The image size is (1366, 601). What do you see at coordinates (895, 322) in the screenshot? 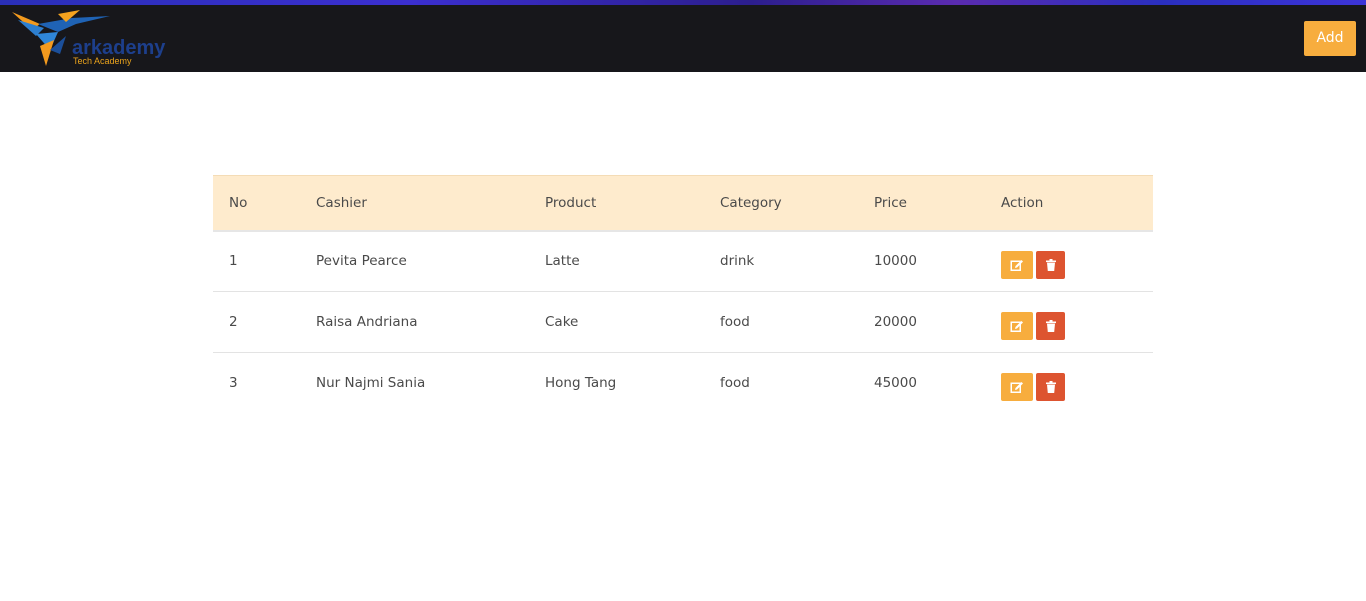
I see `cell-price: 20000` at bounding box center [895, 322].